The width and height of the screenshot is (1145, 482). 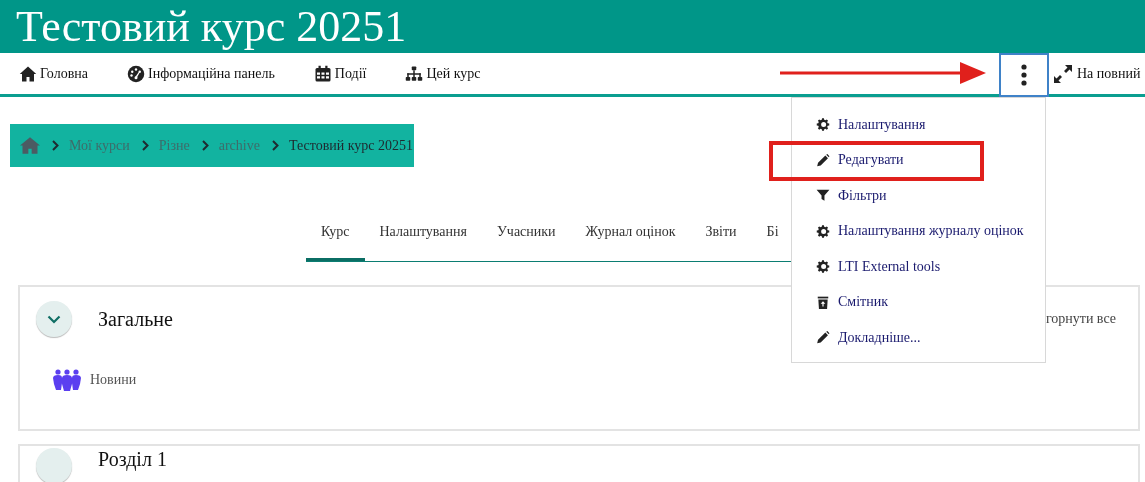 What do you see at coordinates (930, 196) in the screenshot?
I see `menu-item: Фільтри` at bounding box center [930, 196].